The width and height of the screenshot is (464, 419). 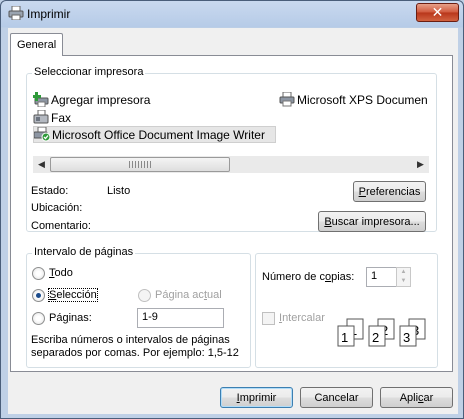 What do you see at coordinates (293, 277) in the screenshot?
I see `copies-label-text: Número de c` at bounding box center [293, 277].